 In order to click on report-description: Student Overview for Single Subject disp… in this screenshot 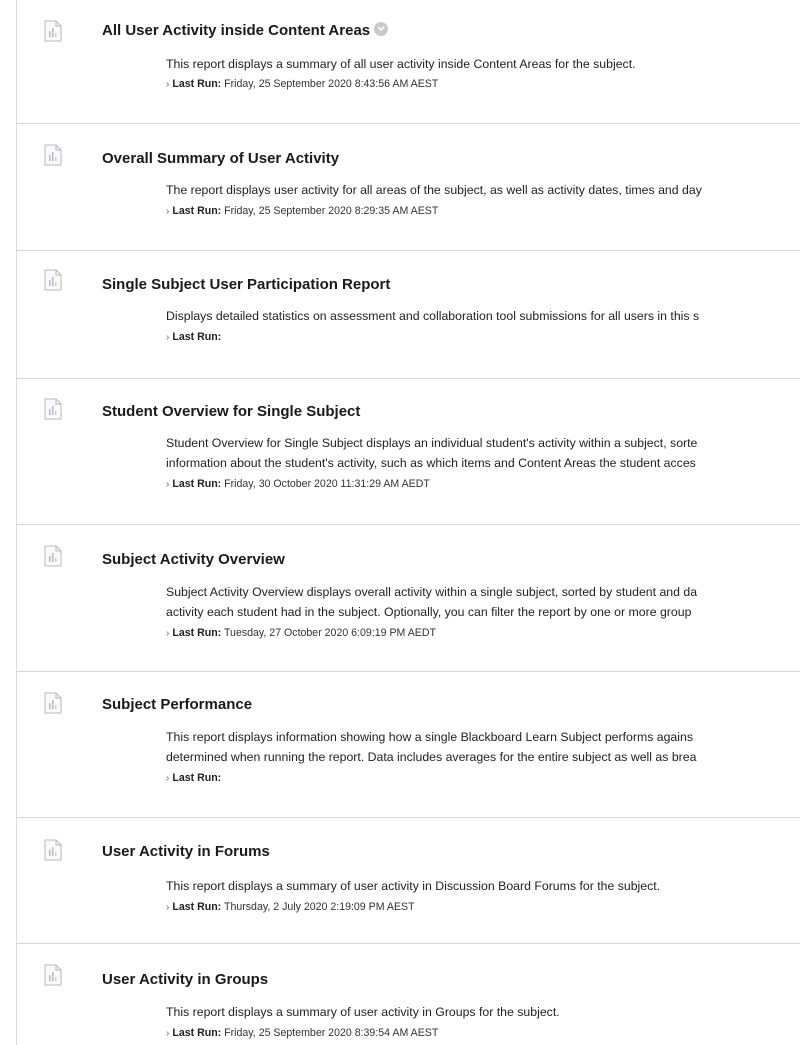, I will do `click(432, 443)`.